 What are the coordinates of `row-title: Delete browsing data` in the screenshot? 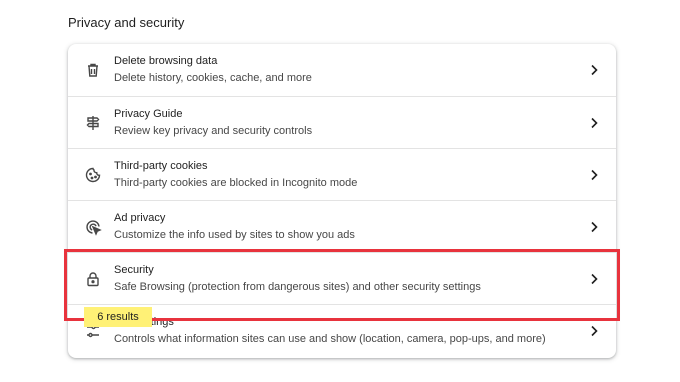 It's located at (166, 61).